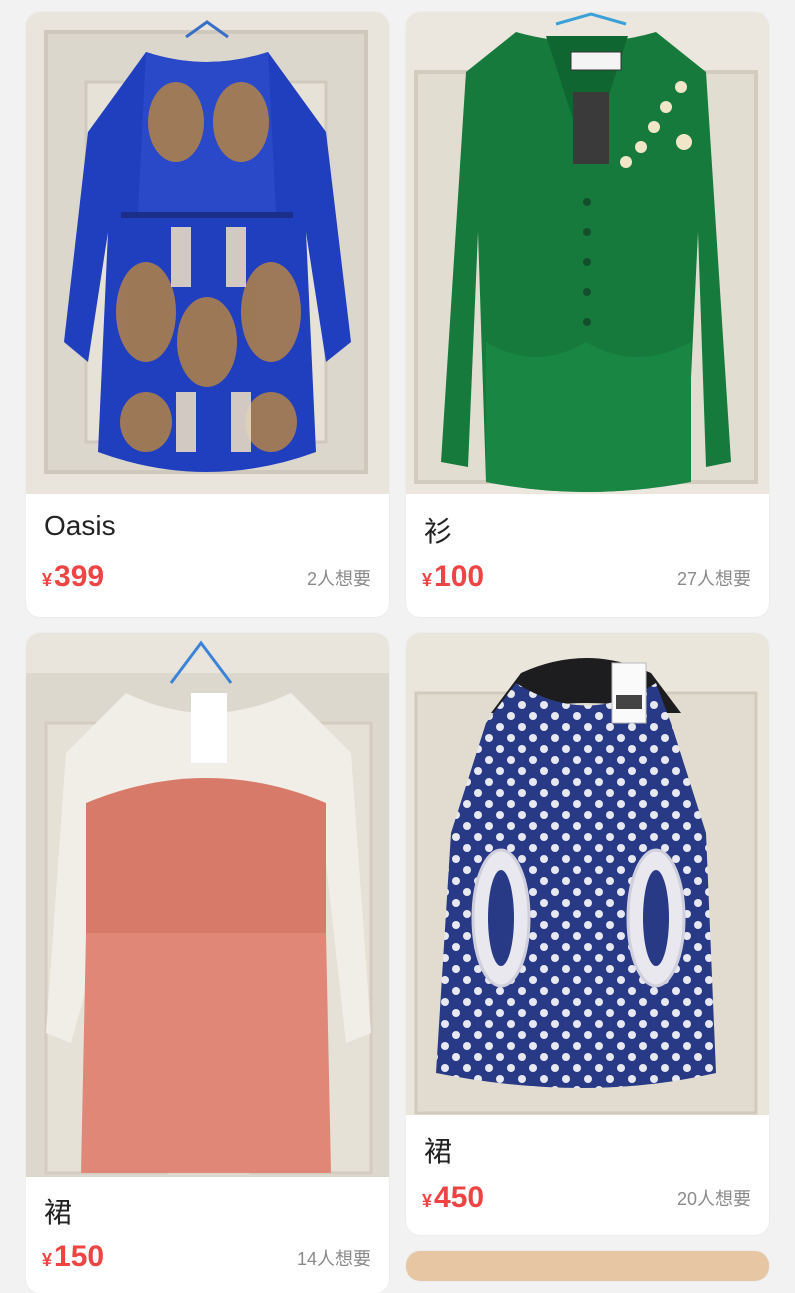 The height and width of the screenshot is (1293, 795). I want to click on product-price: ¥450, so click(453, 1198).